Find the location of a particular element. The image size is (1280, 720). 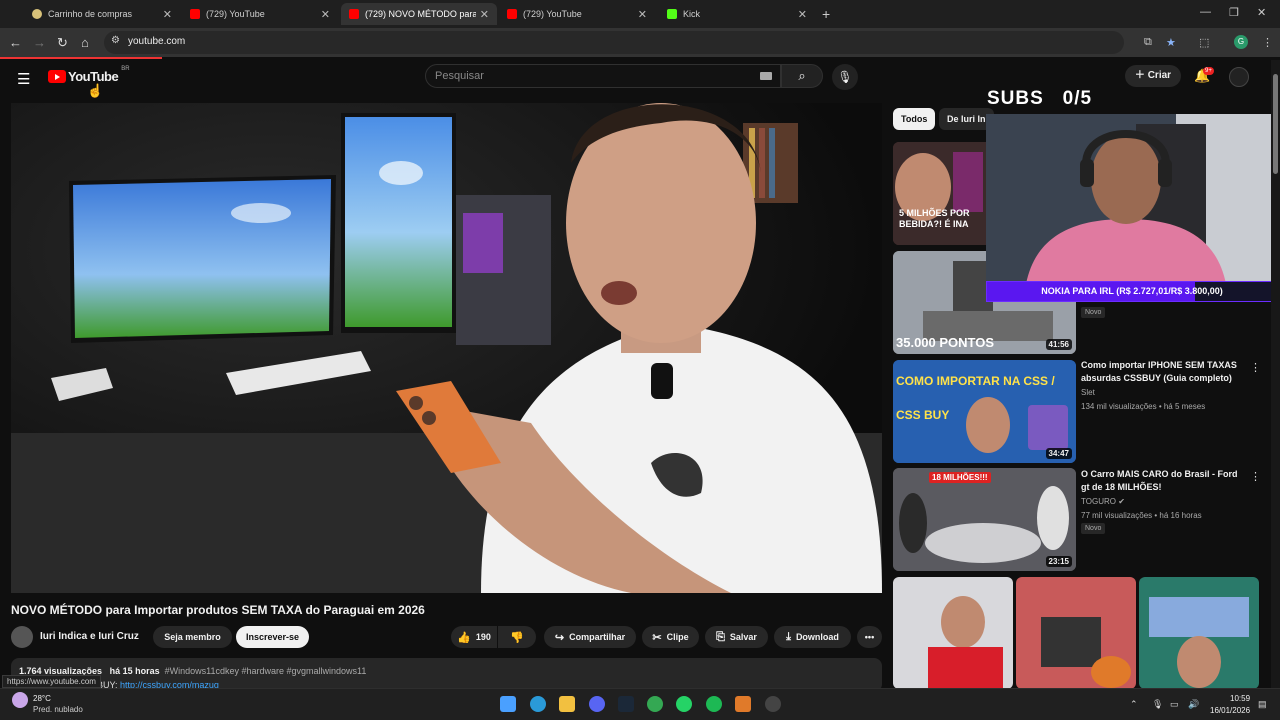

thumbs-up-icon: 👍 is located at coordinates (464, 637).